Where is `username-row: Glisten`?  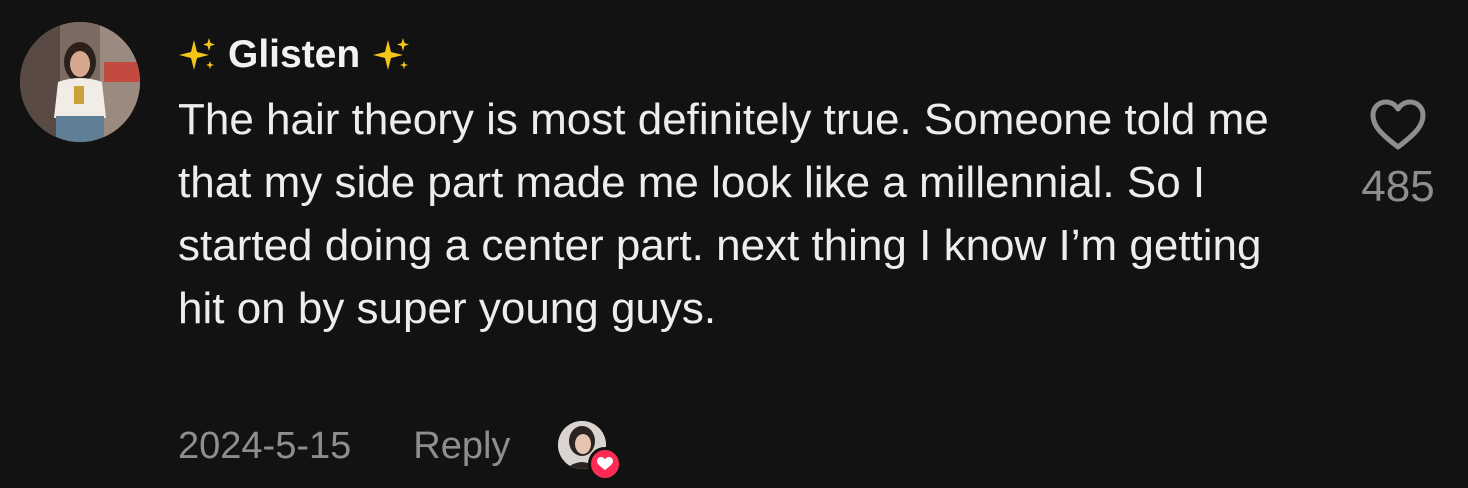 username-row: Glisten is located at coordinates (294, 55).